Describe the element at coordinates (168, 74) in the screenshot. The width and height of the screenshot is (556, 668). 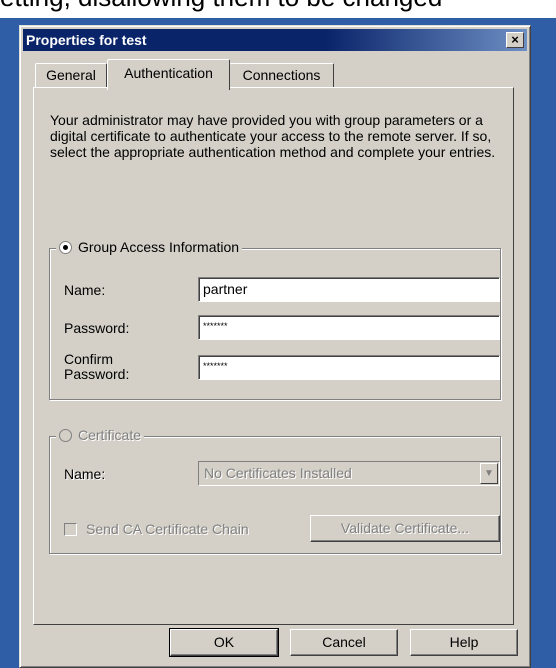
I see `tab-authentication: Authentication` at that location.